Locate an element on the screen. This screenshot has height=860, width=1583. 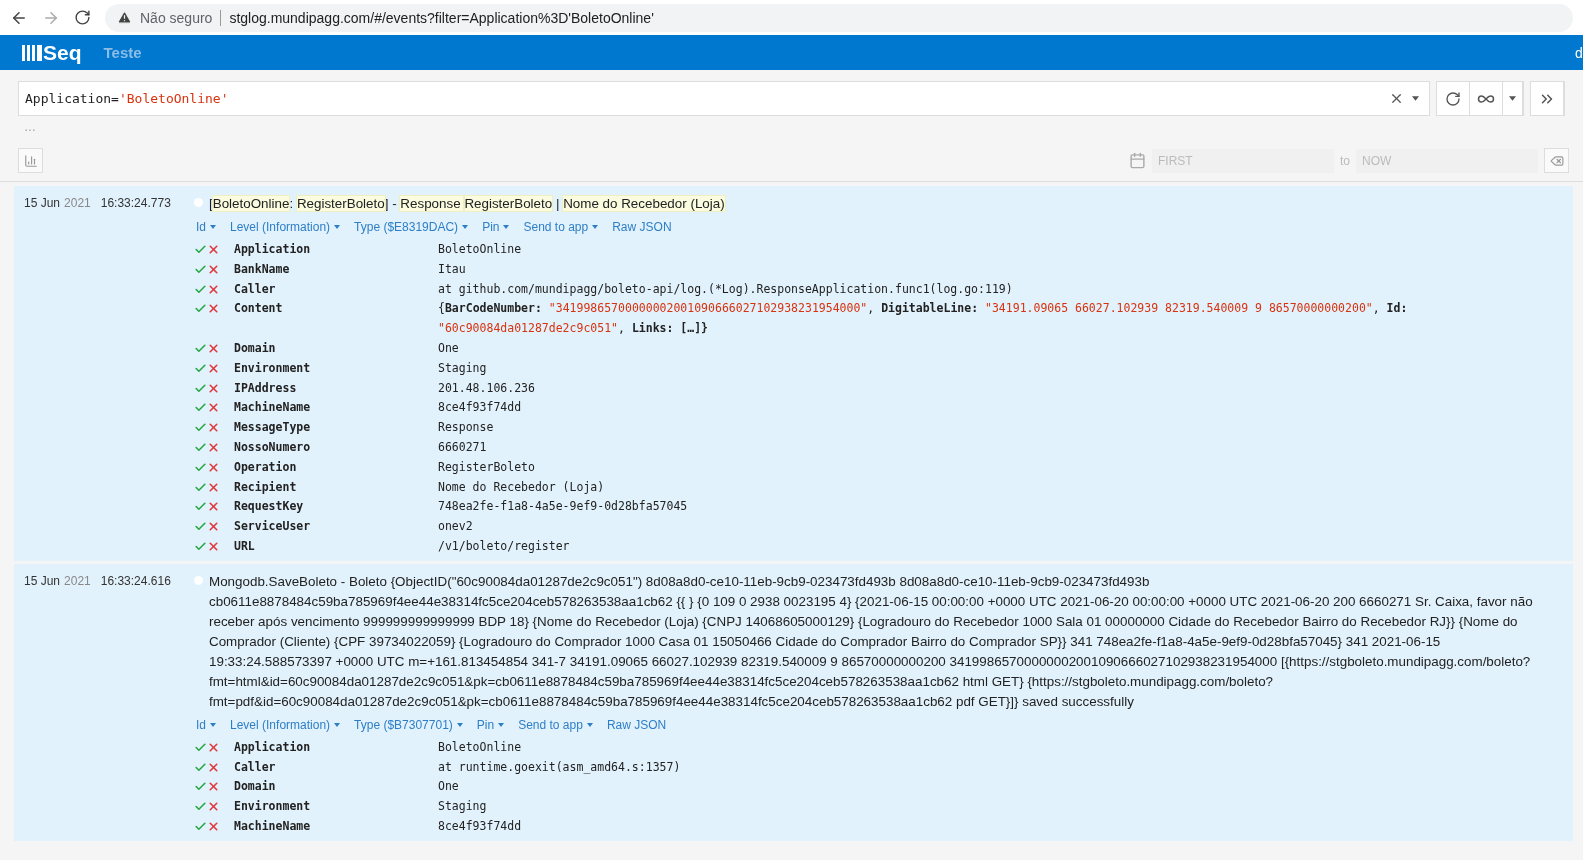
property-name: BankName is located at coordinates (262, 269).